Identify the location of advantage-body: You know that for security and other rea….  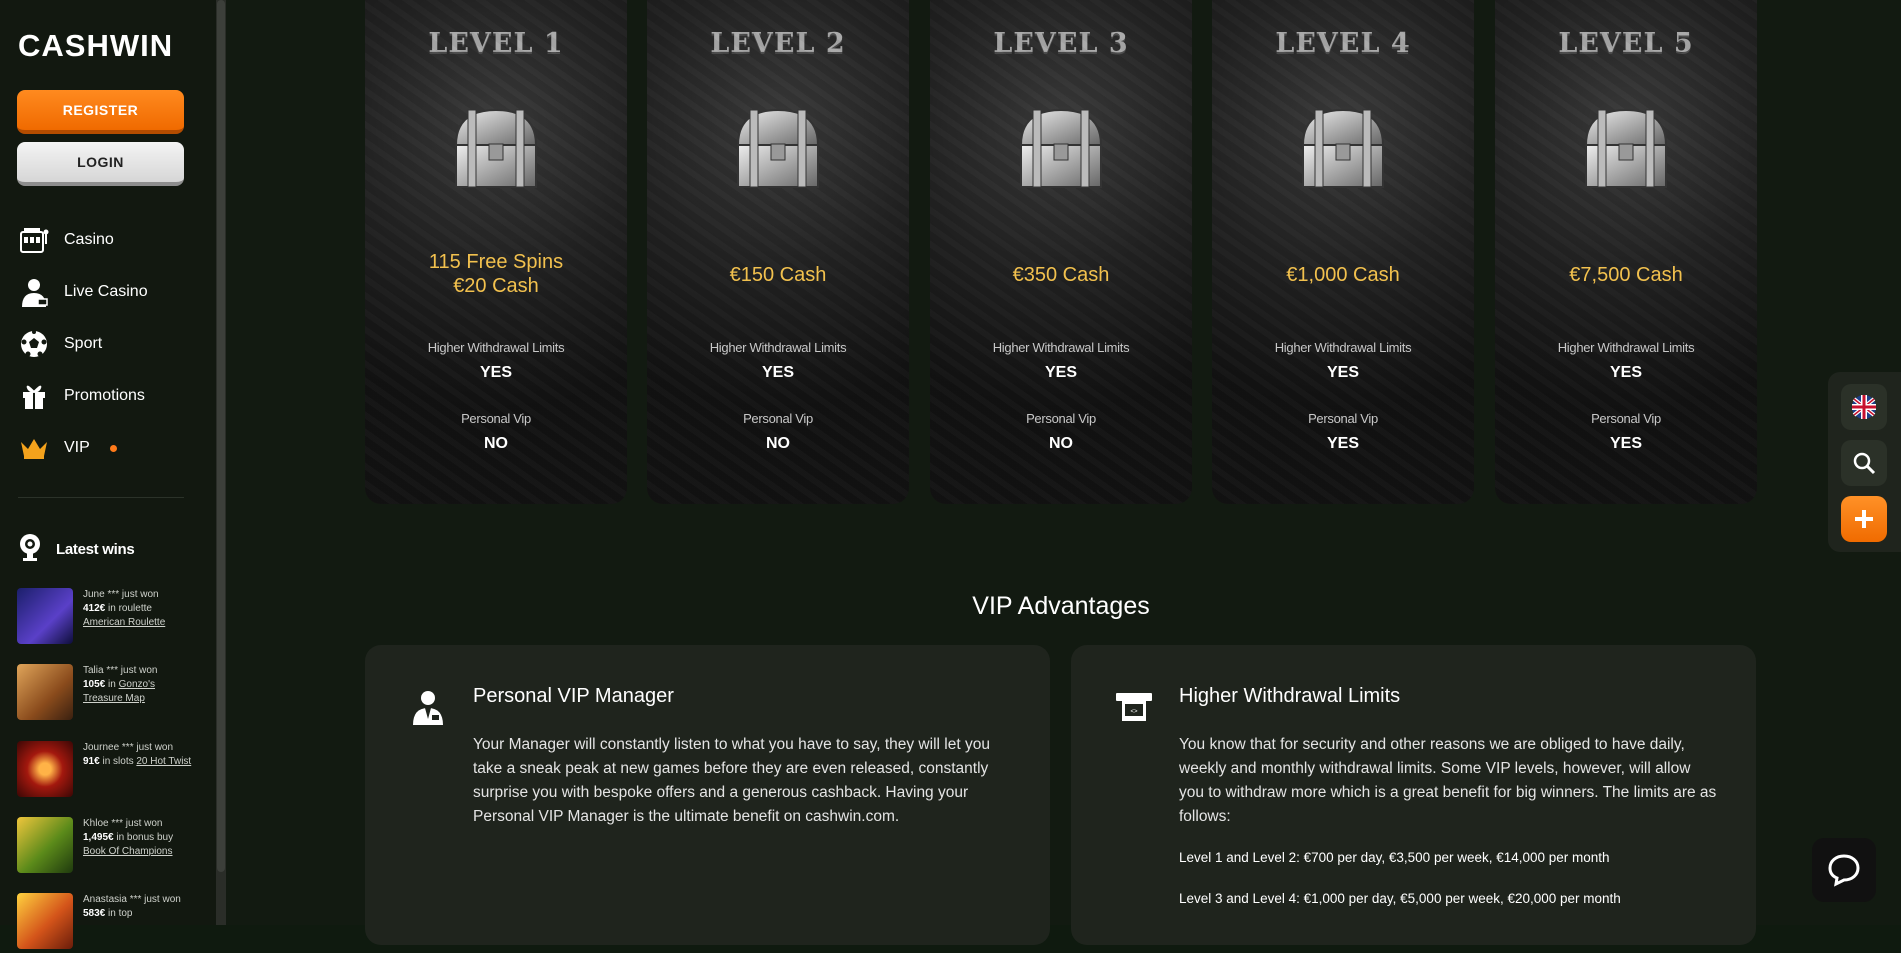
(1448, 780).